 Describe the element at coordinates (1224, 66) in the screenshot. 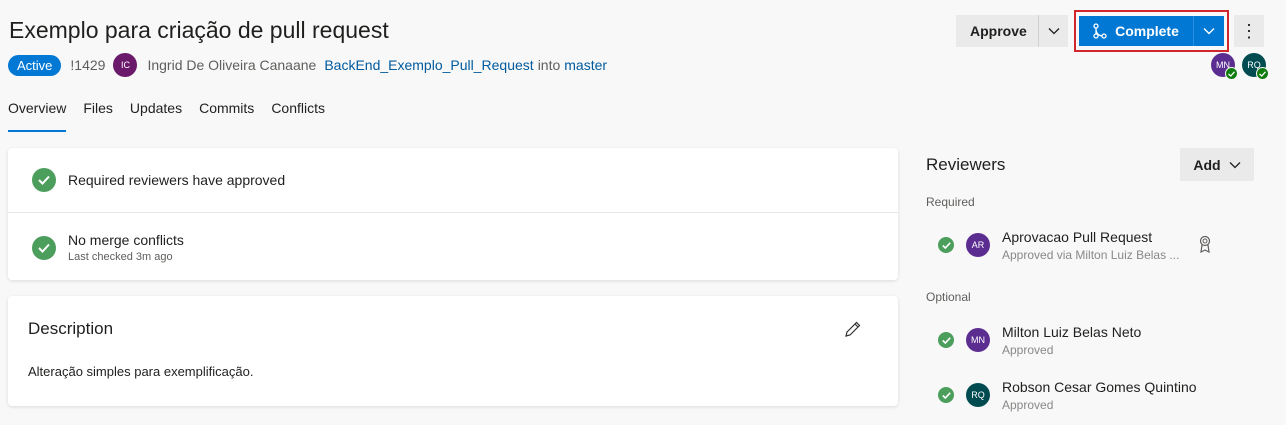

I see `header-reviewer-avatar: MN` at that location.